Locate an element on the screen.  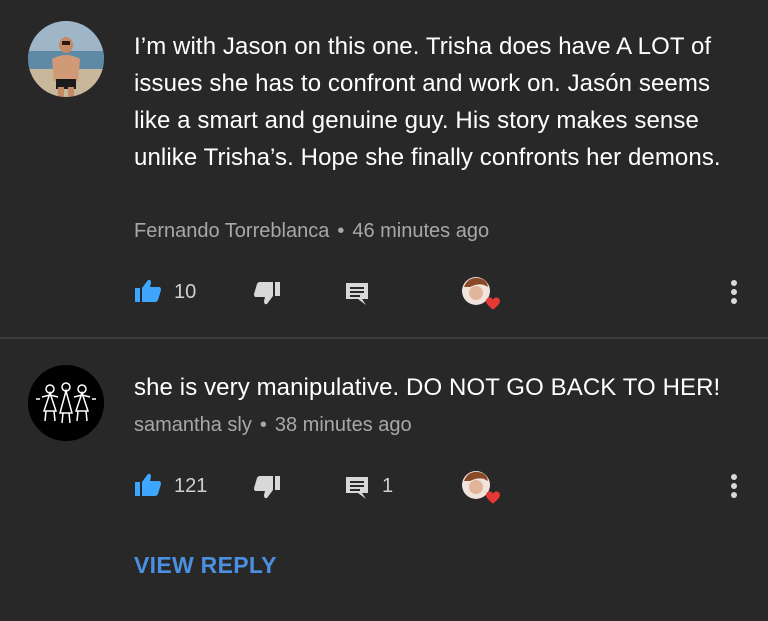
comment-actions: 121 1 is located at coordinates (384, 486).